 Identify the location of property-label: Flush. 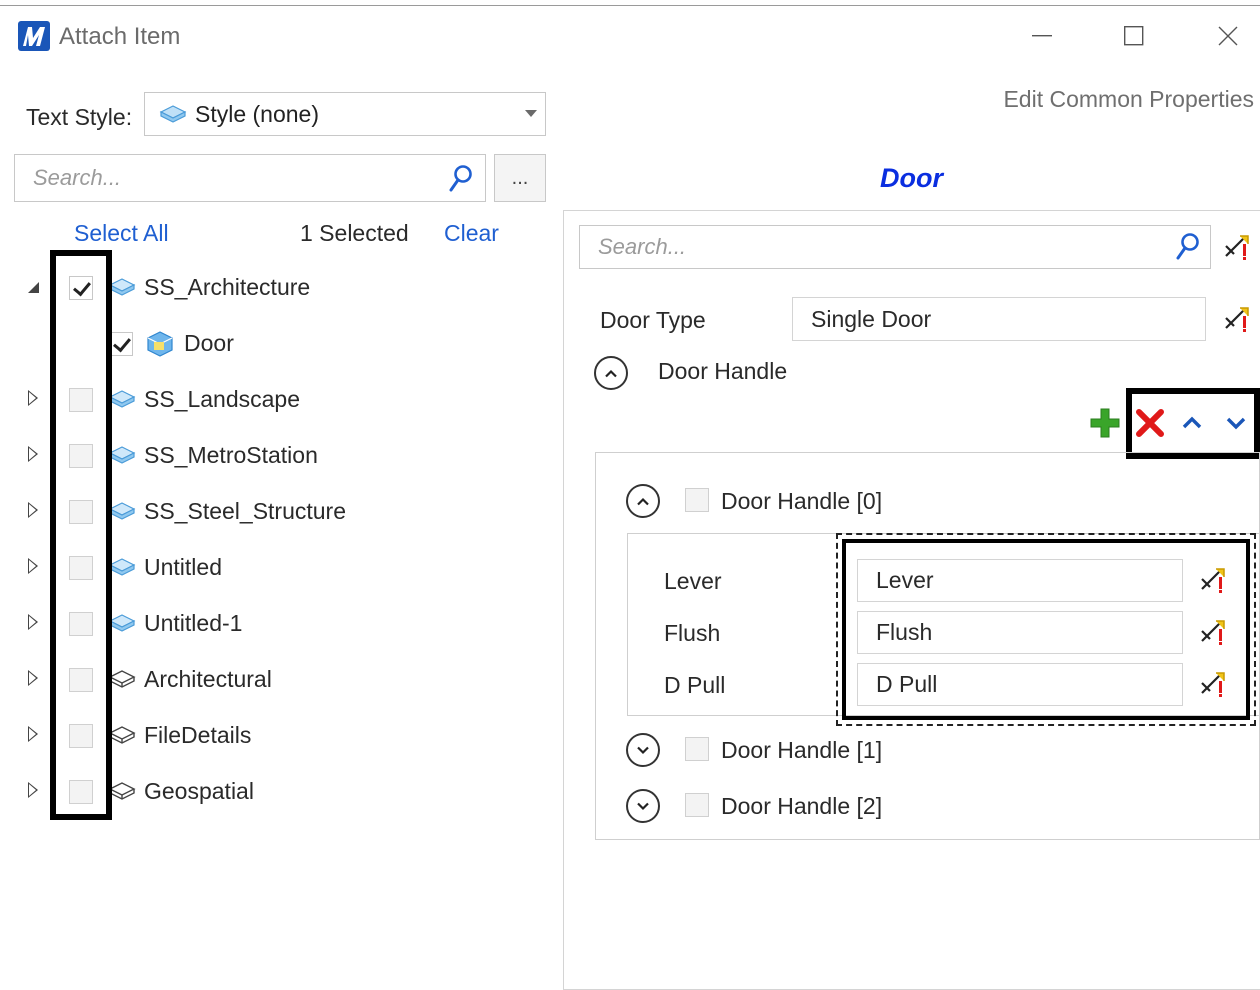
(692, 633).